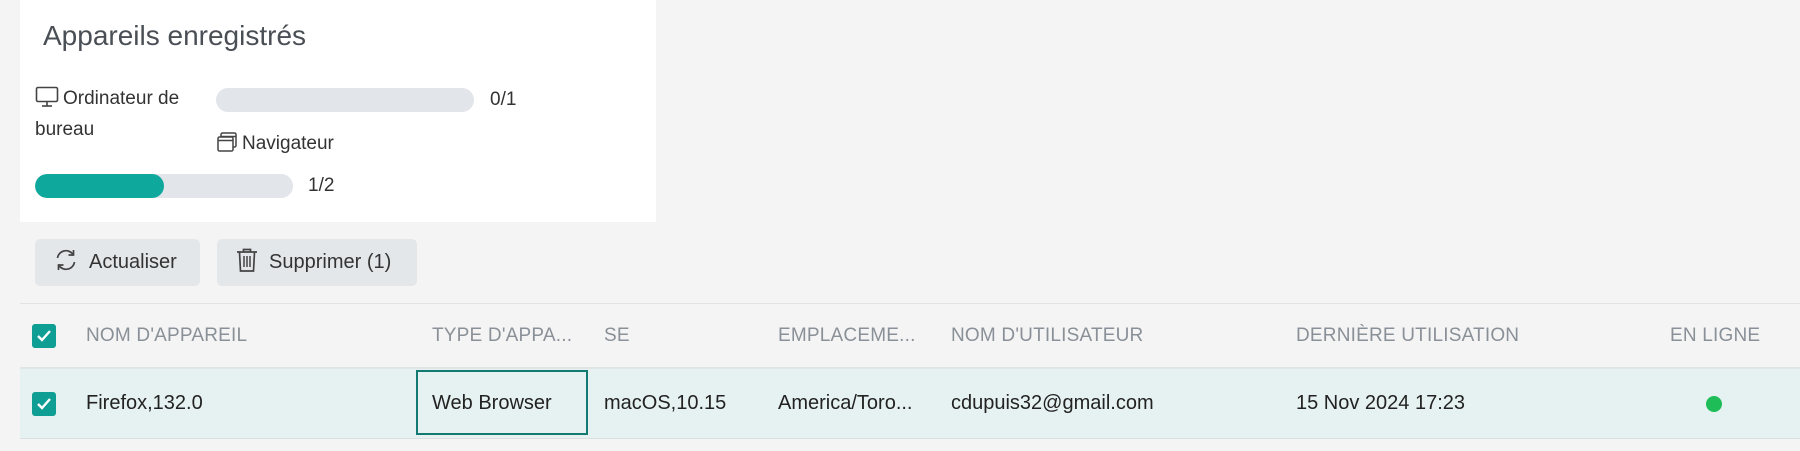 The width and height of the screenshot is (1800, 451). I want to click on cell-os: macOS,10.15, so click(665, 403).